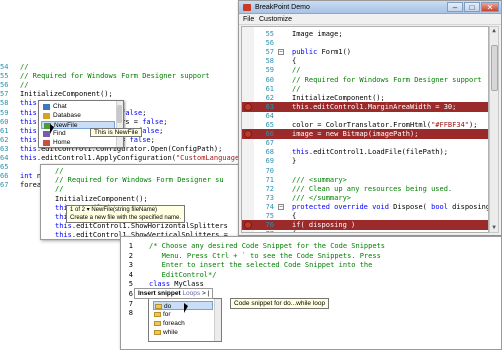  What do you see at coordinates (472, 7) in the screenshot?
I see `maximize-button: □` at bounding box center [472, 7].